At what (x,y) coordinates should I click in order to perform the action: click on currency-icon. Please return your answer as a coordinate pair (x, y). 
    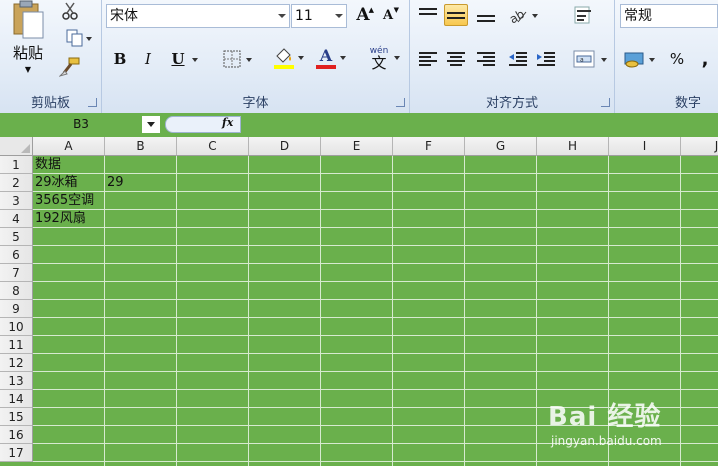
    Looking at the image, I should click on (634, 60).